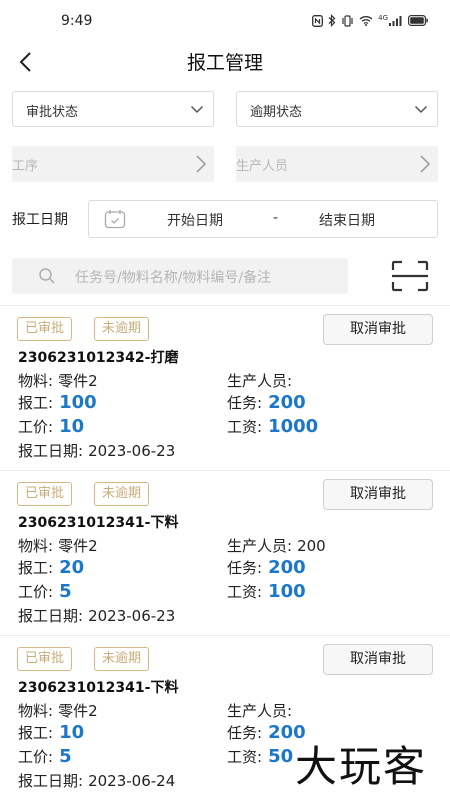 The width and height of the screenshot is (450, 800). I want to click on nfc-icon, so click(318, 20).